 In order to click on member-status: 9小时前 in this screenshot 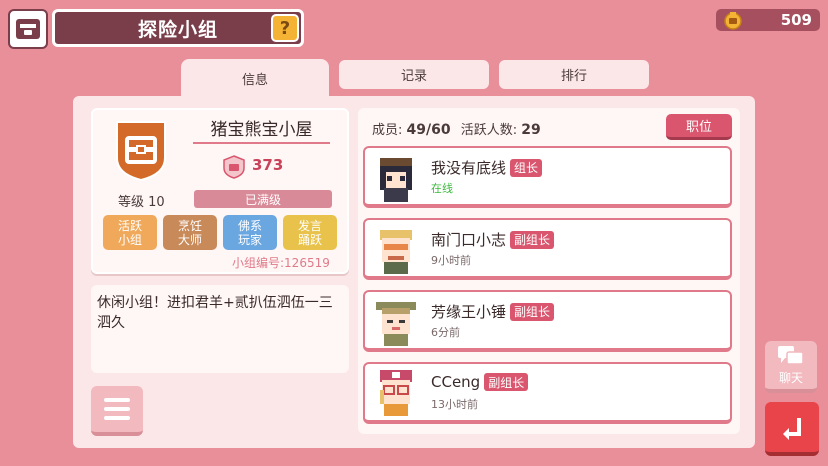, I will do `click(451, 260)`.